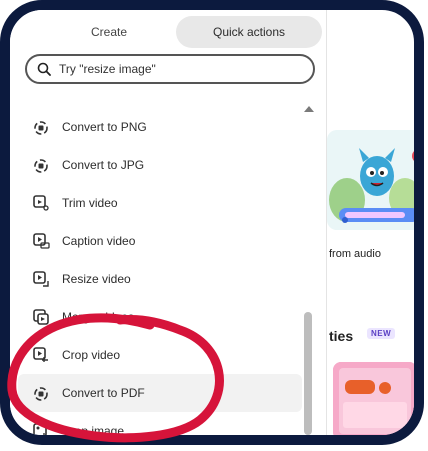  Describe the element at coordinates (160, 165) in the screenshot. I see `list-item-convert-to-jpg: Convert to JPG` at that location.